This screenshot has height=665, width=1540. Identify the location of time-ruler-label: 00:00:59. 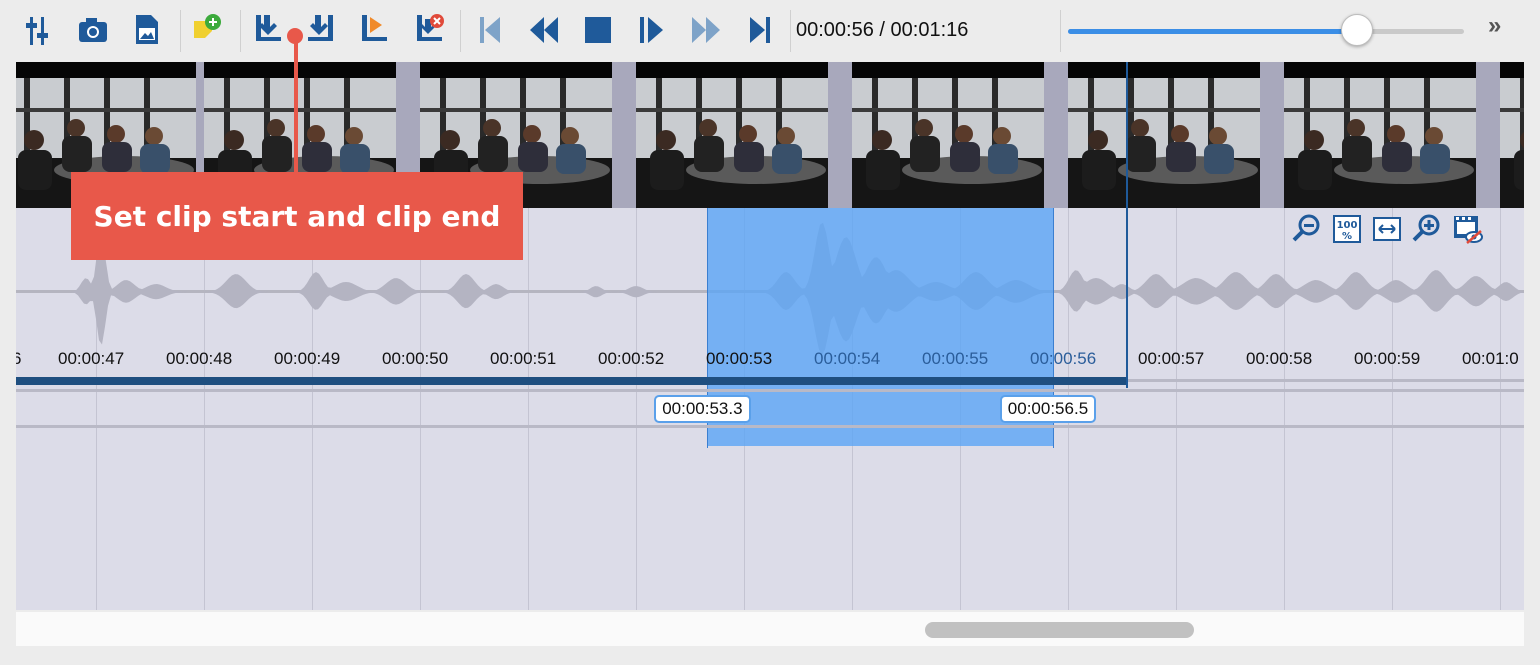
(1387, 358).